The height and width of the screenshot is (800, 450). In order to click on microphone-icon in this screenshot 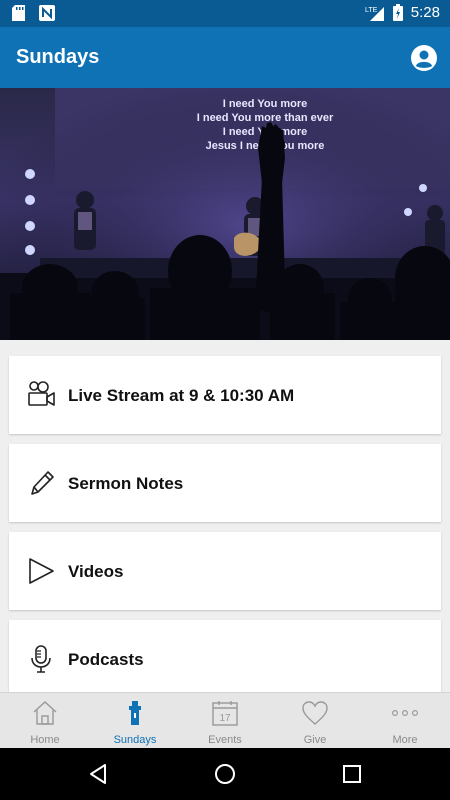, I will do `click(41, 659)`.